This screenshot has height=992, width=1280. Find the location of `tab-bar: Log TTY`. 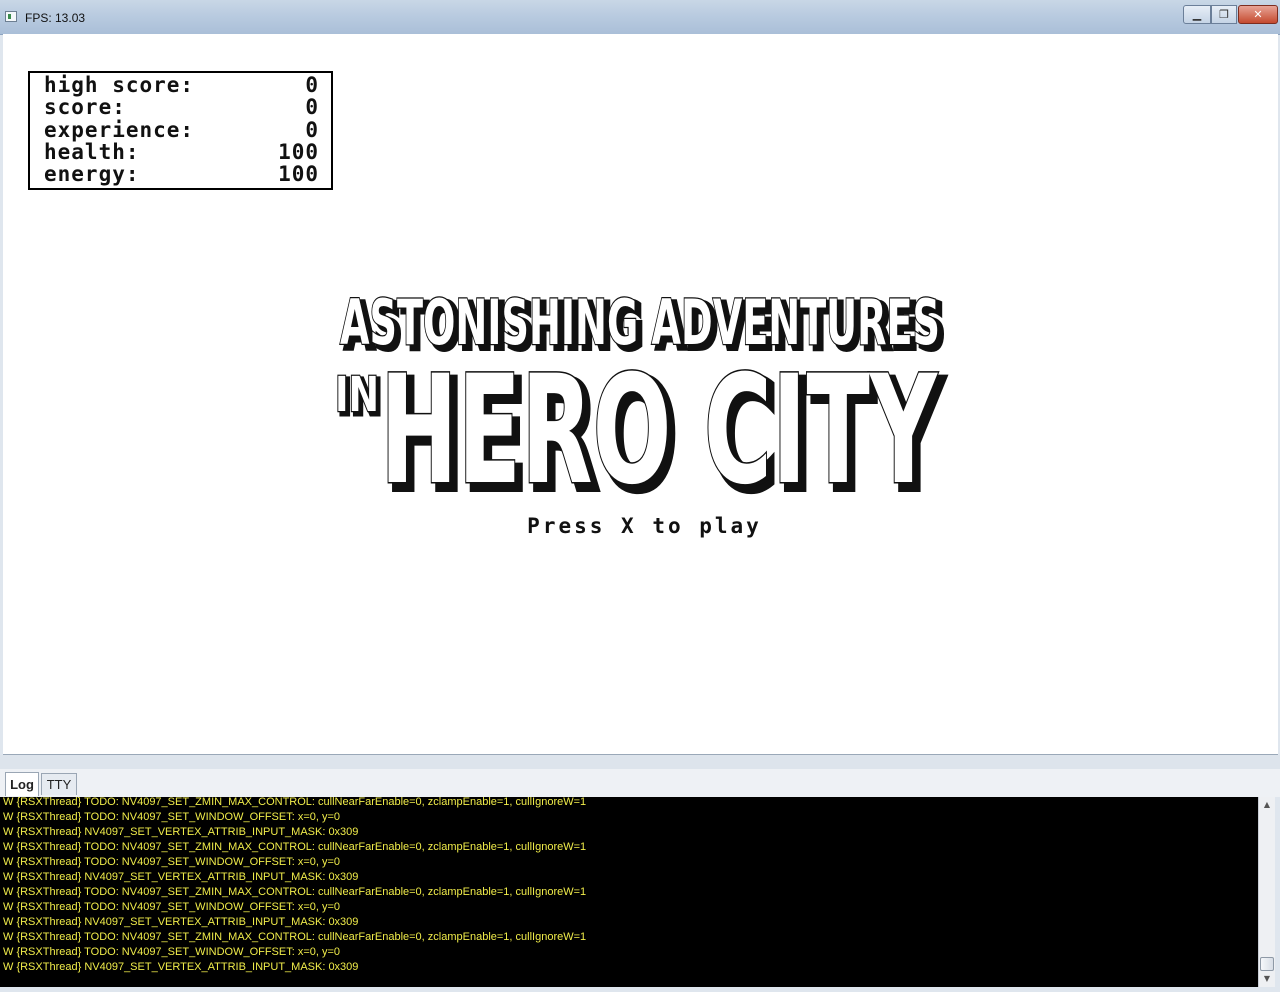

tab-bar: Log TTY is located at coordinates (640, 783).